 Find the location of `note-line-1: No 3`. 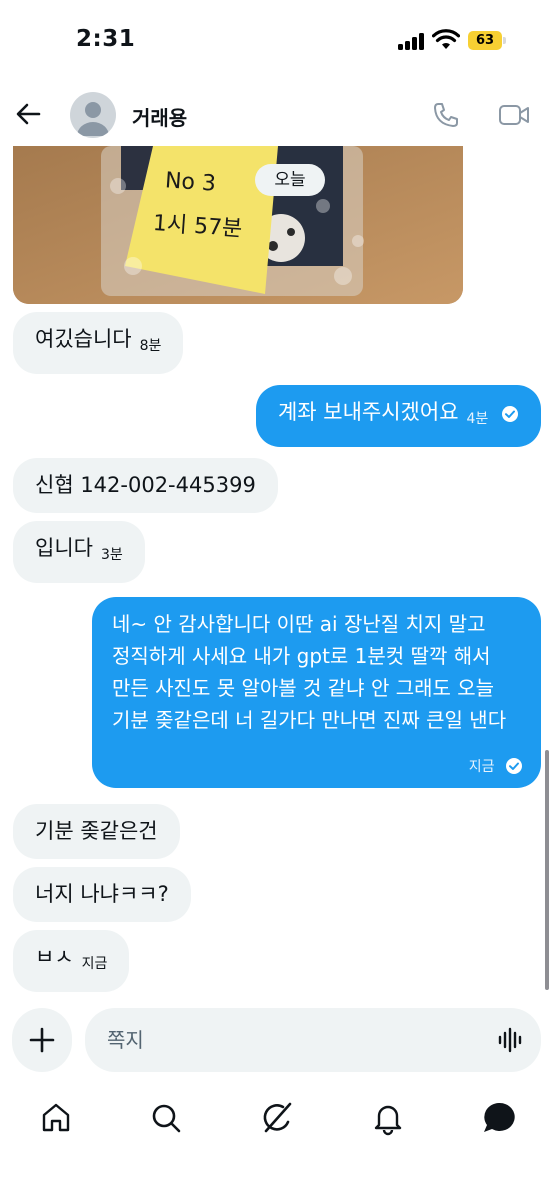

note-line-1: No 3 is located at coordinates (190, 182).